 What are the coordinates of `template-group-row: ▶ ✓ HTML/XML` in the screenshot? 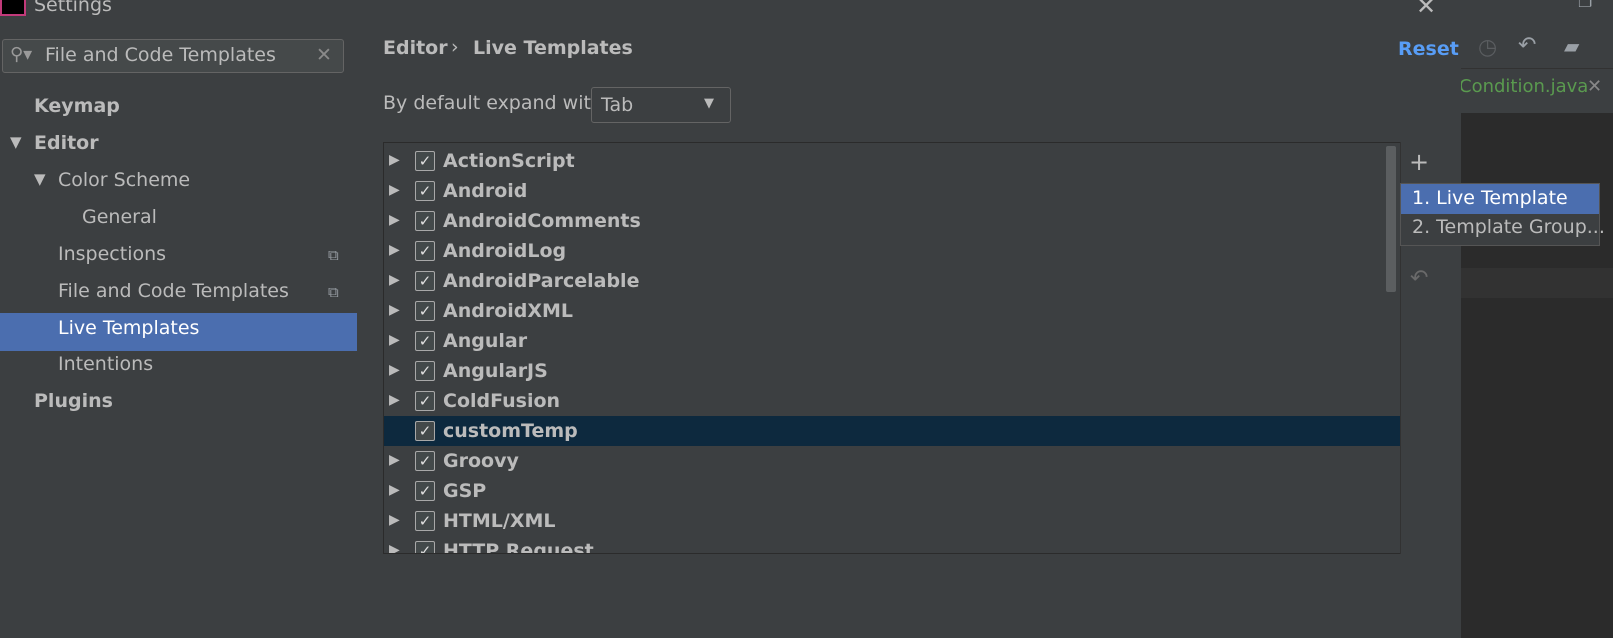 It's located at (892, 521).